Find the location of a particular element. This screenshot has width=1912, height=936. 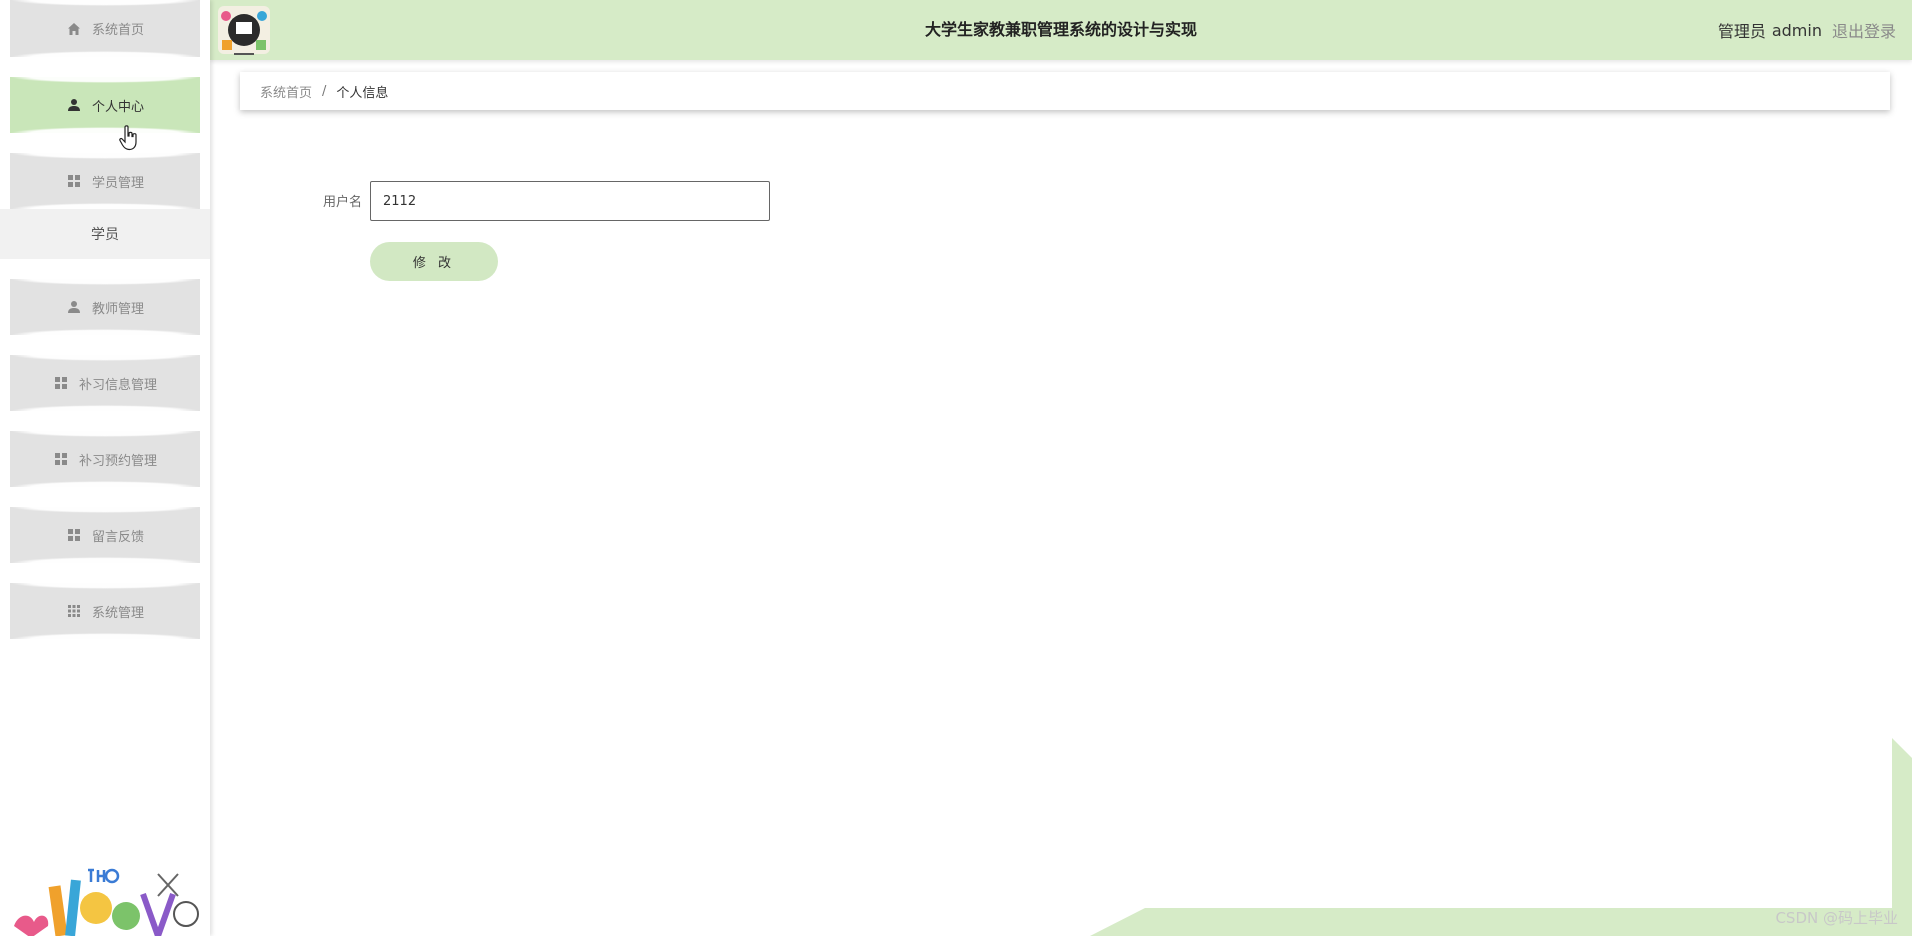

logout-link: 退出登录 is located at coordinates (1864, 30).